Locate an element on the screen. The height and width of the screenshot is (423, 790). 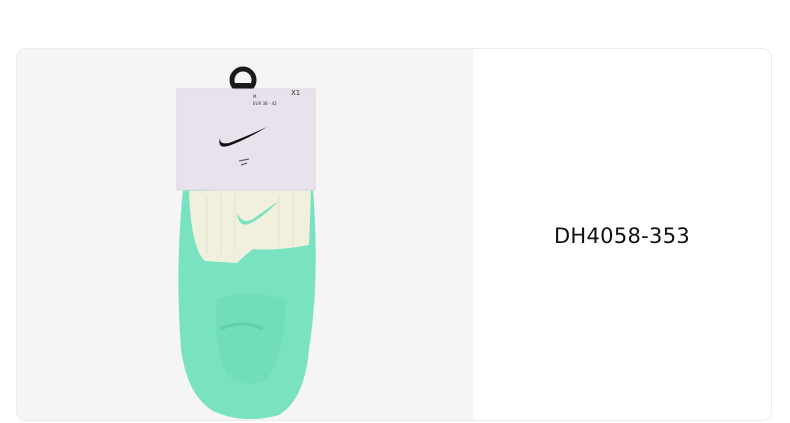
packaging-tag is located at coordinates (246, 139).